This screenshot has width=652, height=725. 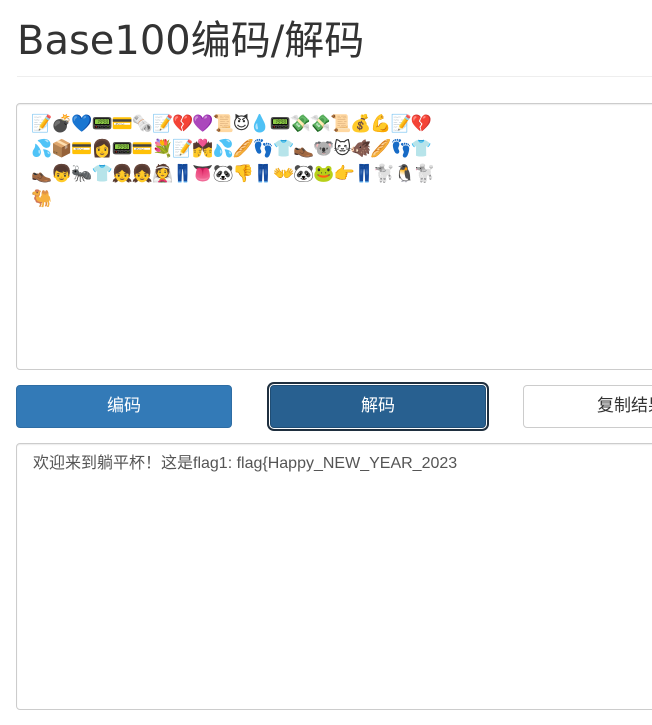 What do you see at coordinates (231, 124) in the screenshot?
I see `input-line-1: 📝💣💙📟💳🗞️📝💔💜📜😈💧📟💸💸📜💰💪📝💔` at bounding box center [231, 124].